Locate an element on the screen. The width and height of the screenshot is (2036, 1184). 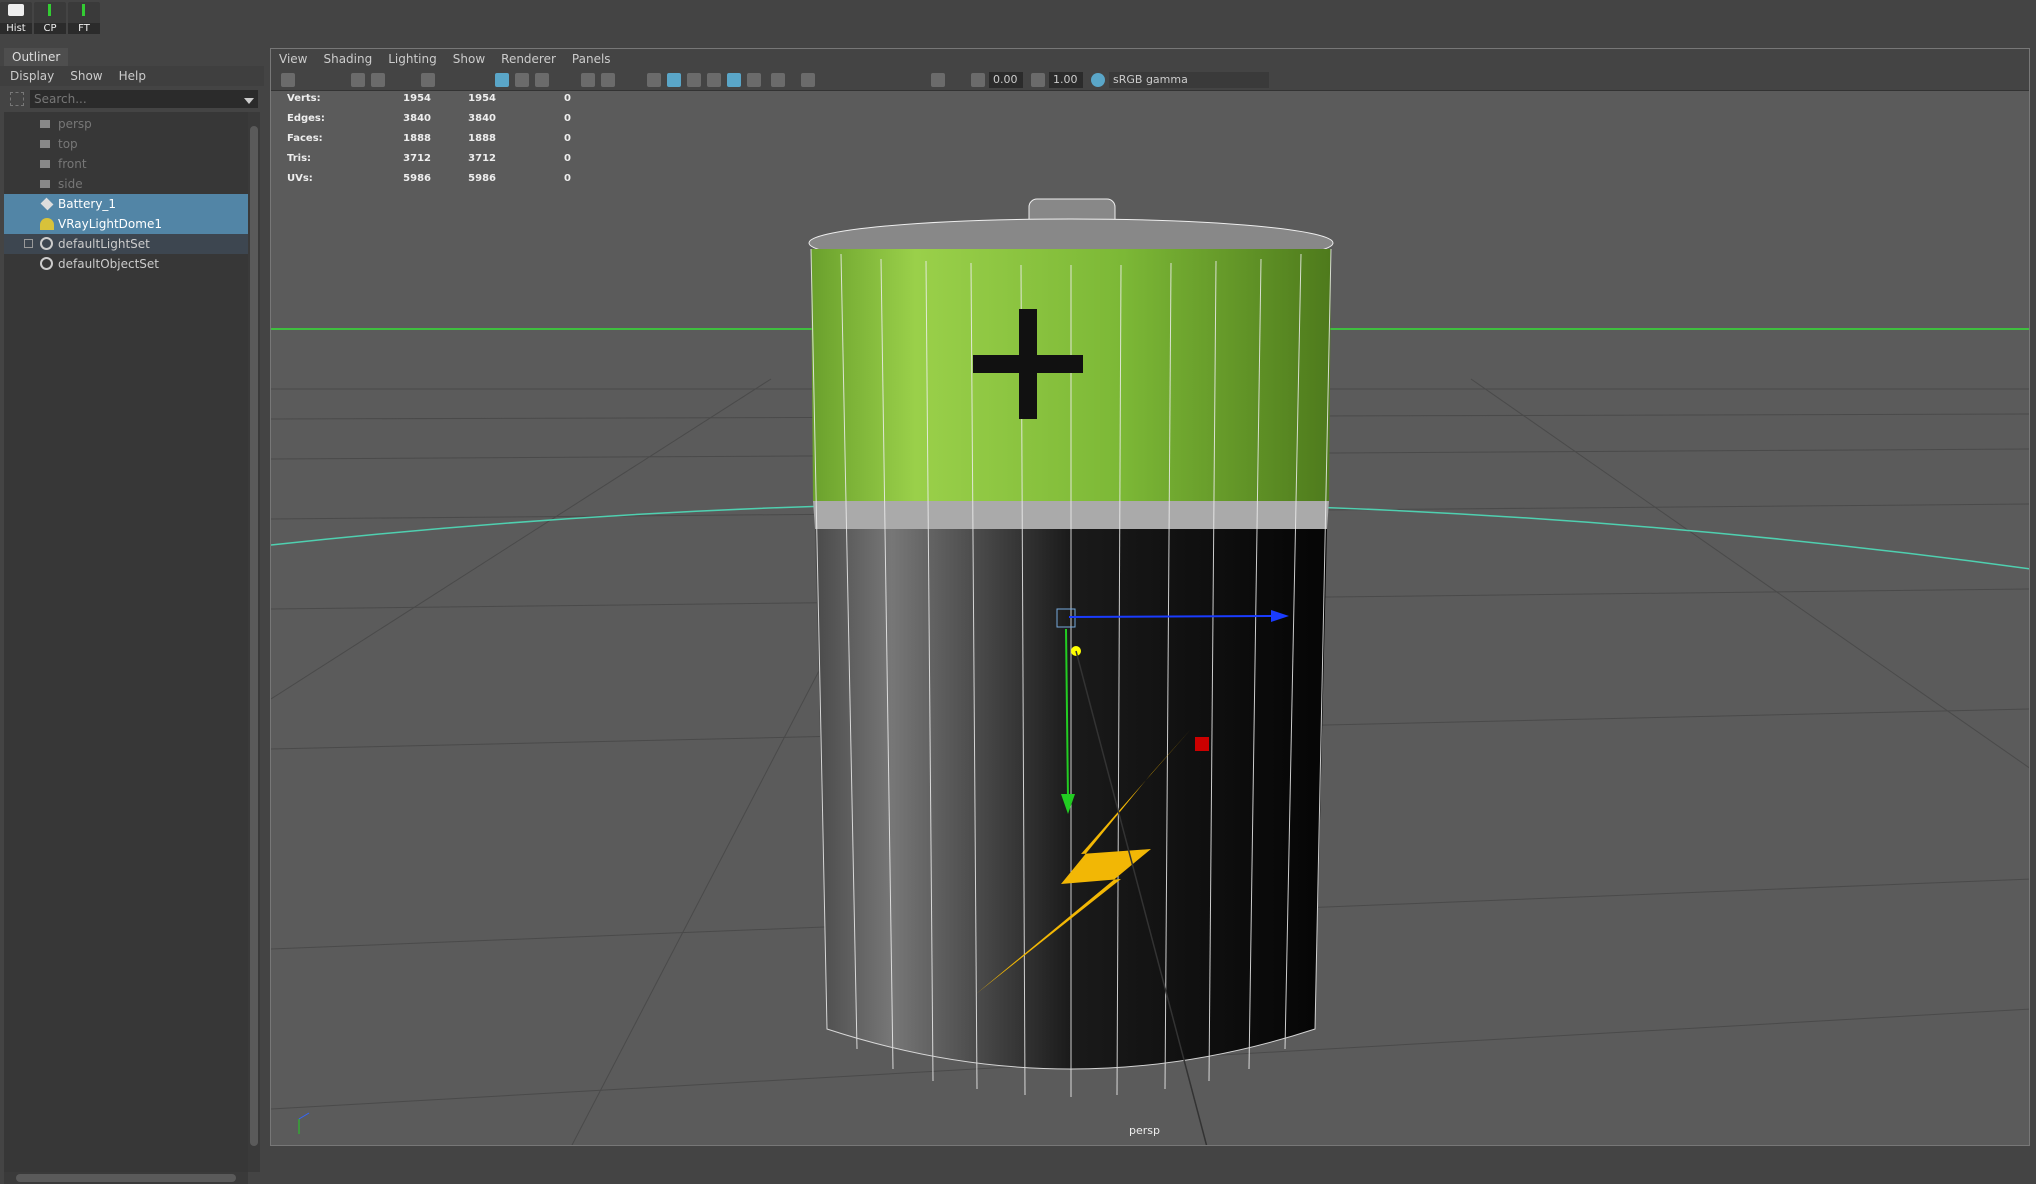
shadows-icon is located at coordinates (778, 80).